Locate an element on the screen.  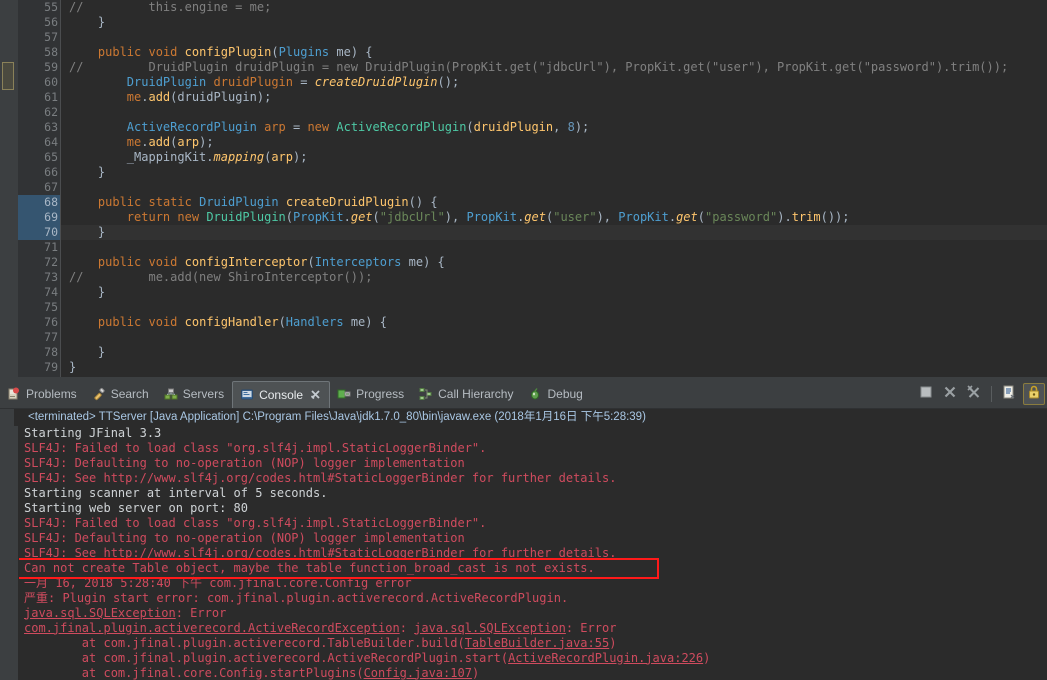
code-line: // me.add(new ShiroInterceptor()); is located at coordinates (554, 277).